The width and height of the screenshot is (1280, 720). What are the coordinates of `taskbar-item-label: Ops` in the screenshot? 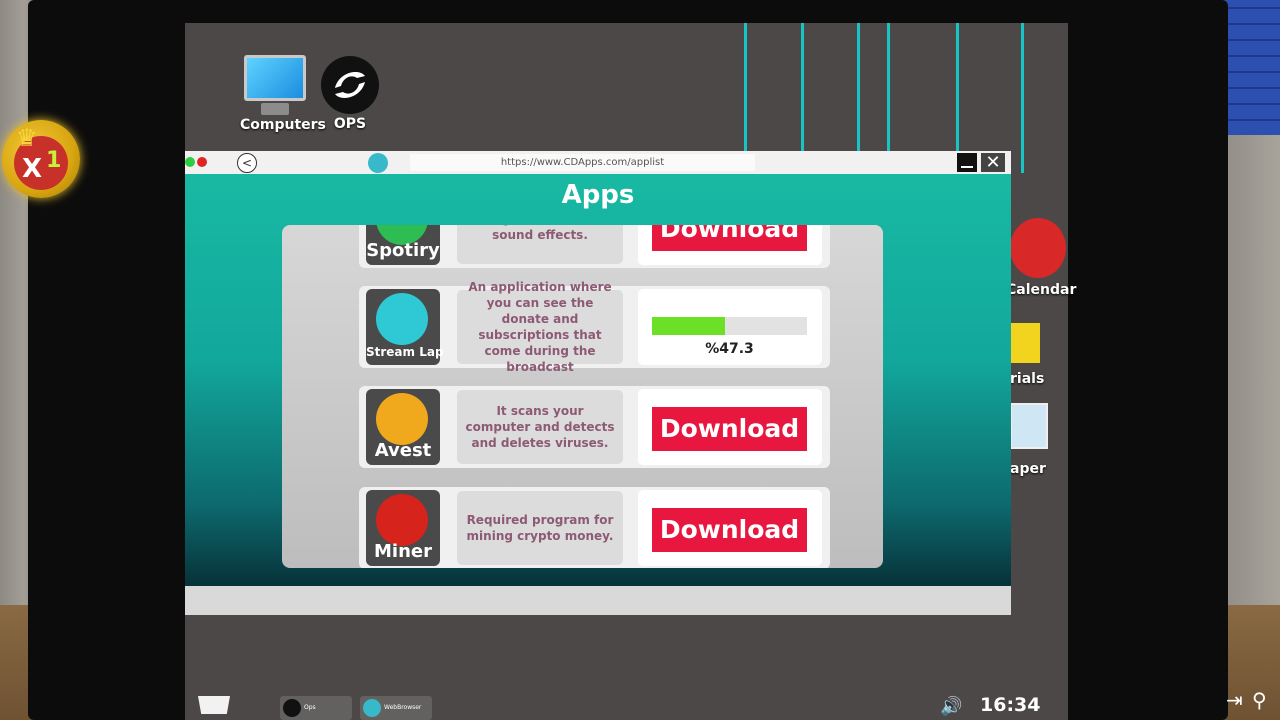 It's located at (310, 707).